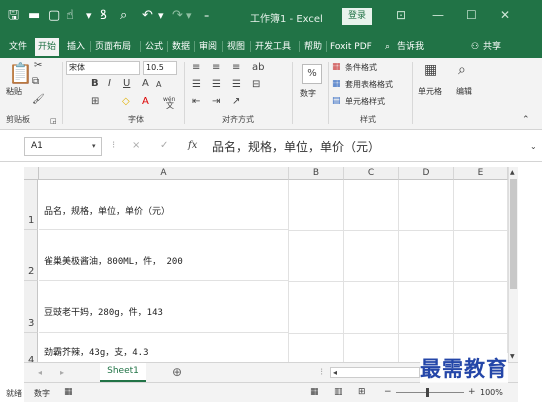 The height and width of the screenshot is (405, 542). I want to click on scrollbar-thumb, so click(513, 234).